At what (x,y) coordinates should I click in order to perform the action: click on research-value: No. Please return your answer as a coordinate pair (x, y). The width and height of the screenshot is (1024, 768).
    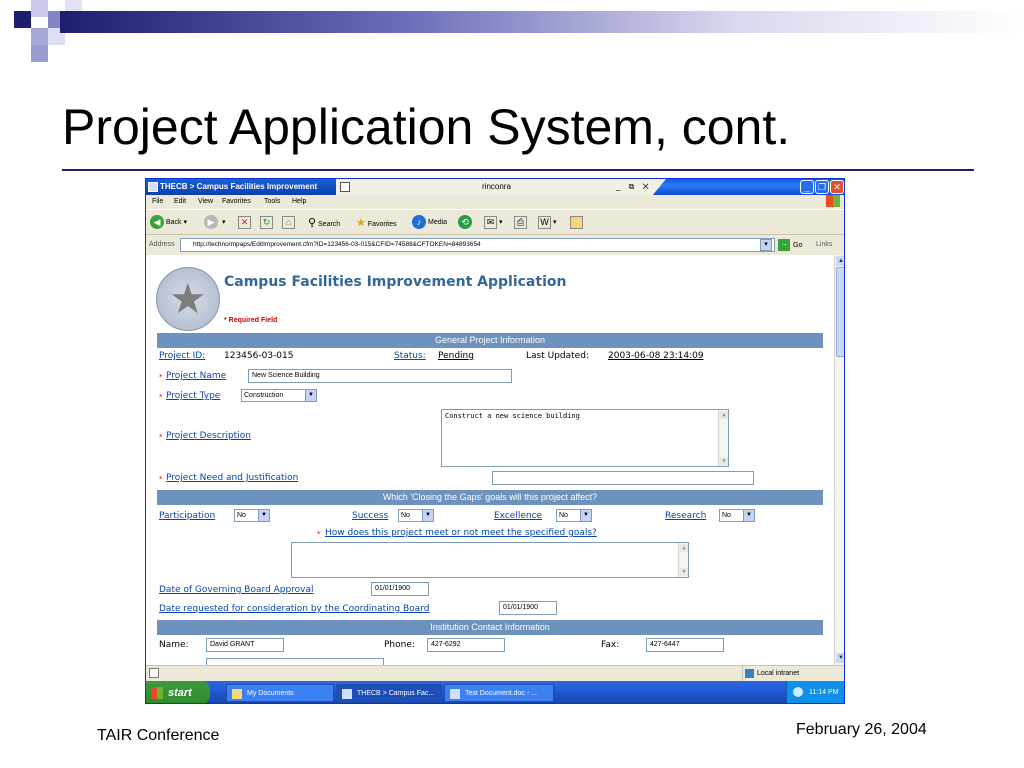
    Looking at the image, I should click on (726, 515).